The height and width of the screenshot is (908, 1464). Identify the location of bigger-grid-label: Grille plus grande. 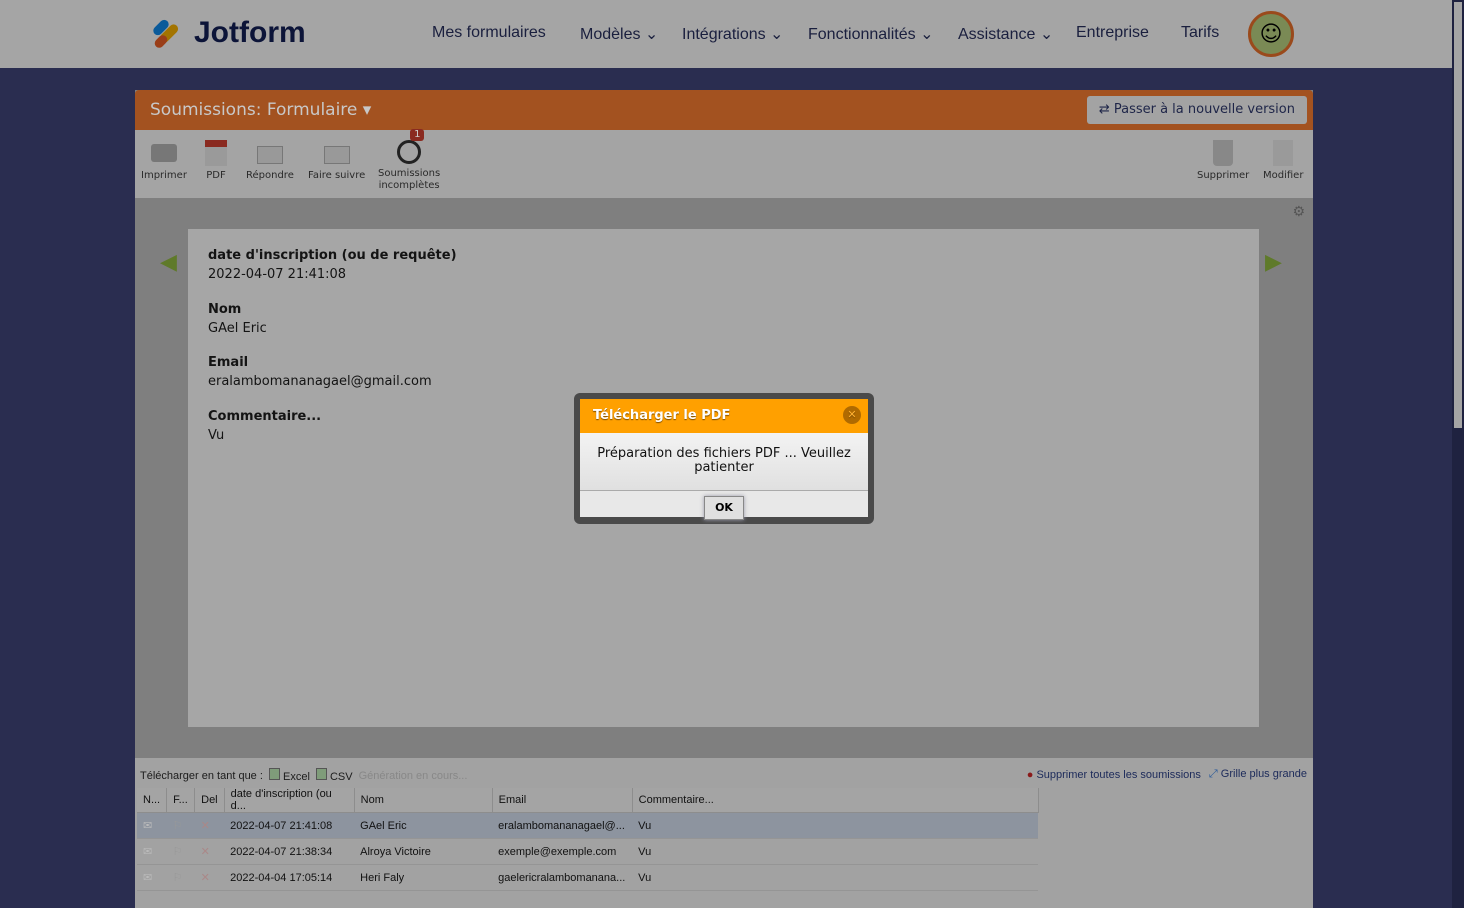
(1263, 774).